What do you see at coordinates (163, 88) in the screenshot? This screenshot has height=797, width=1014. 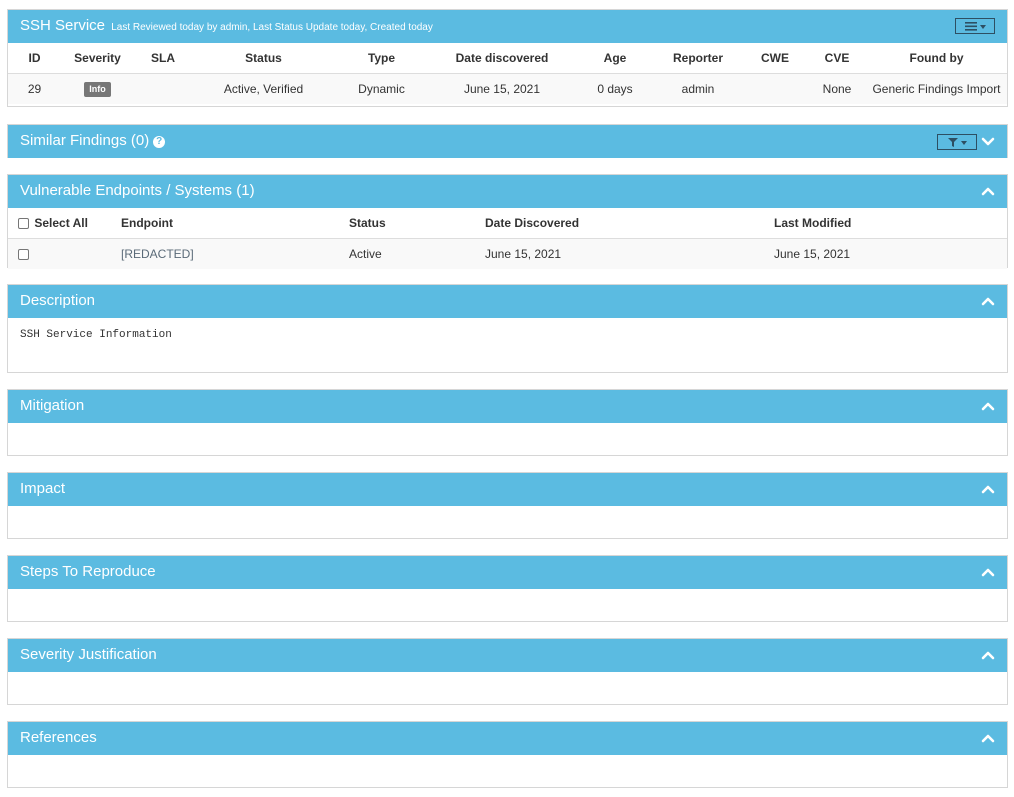 I see `sla-value` at bounding box center [163, 88].